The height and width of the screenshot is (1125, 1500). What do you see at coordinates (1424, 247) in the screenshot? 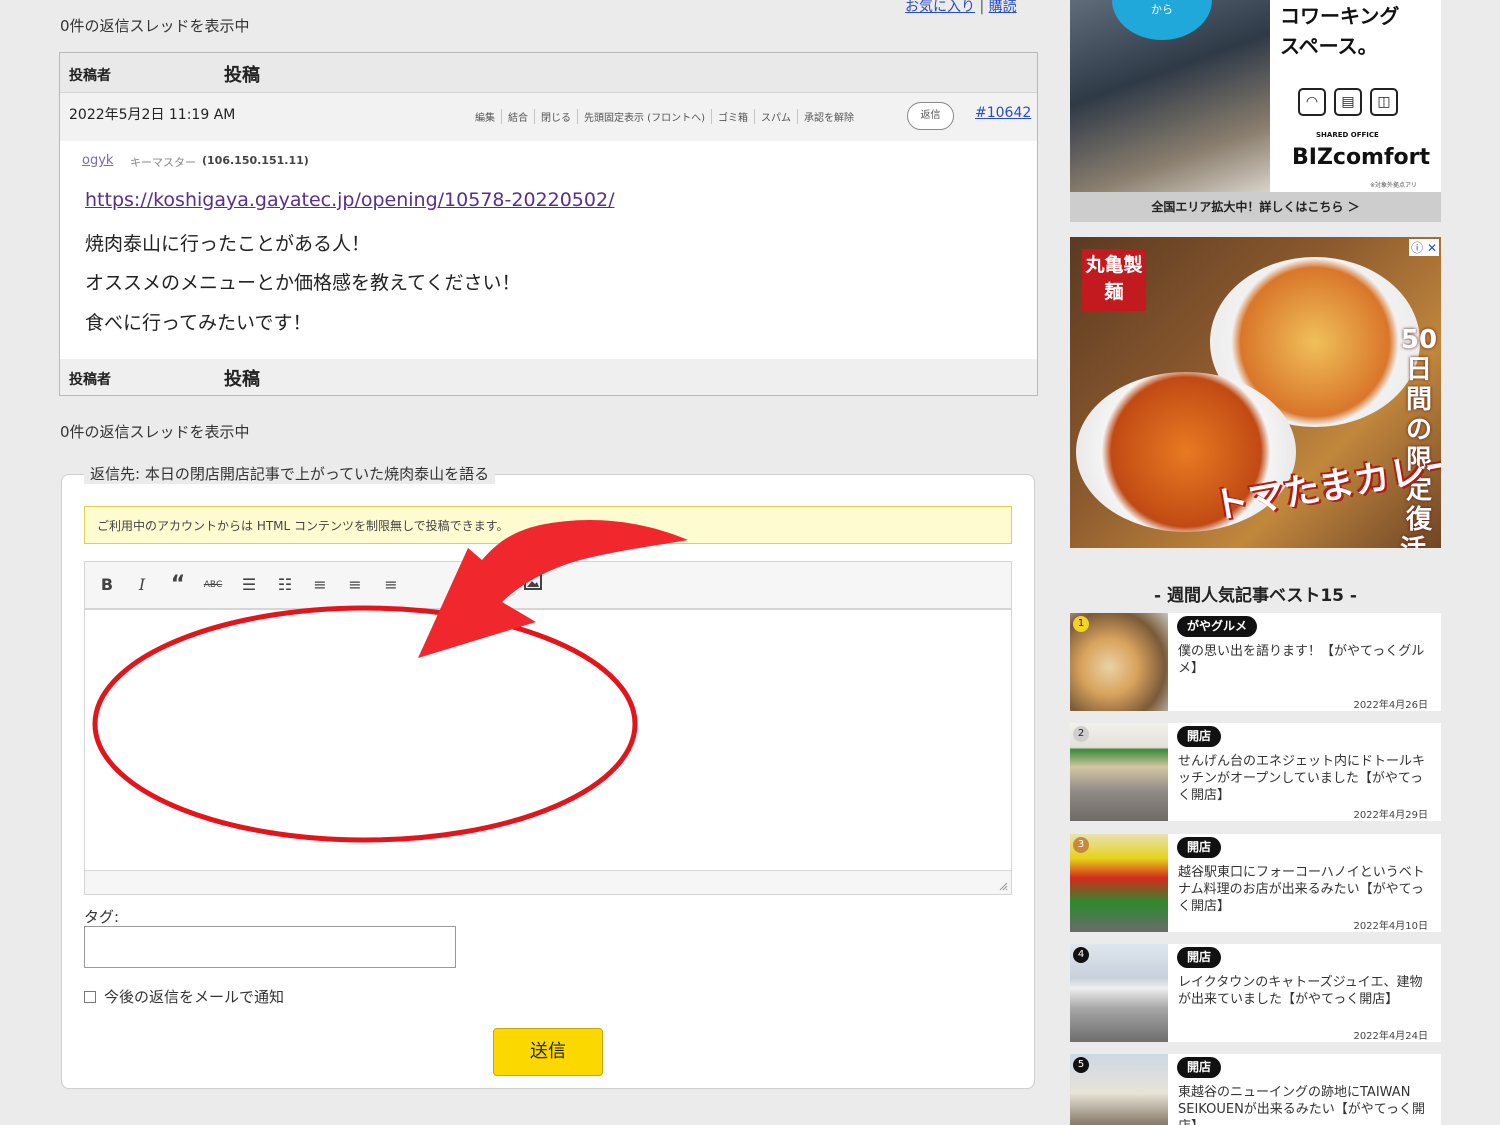
I see `ad-close-icon: ⓘ ✕` at bounding box center [1424, 247].